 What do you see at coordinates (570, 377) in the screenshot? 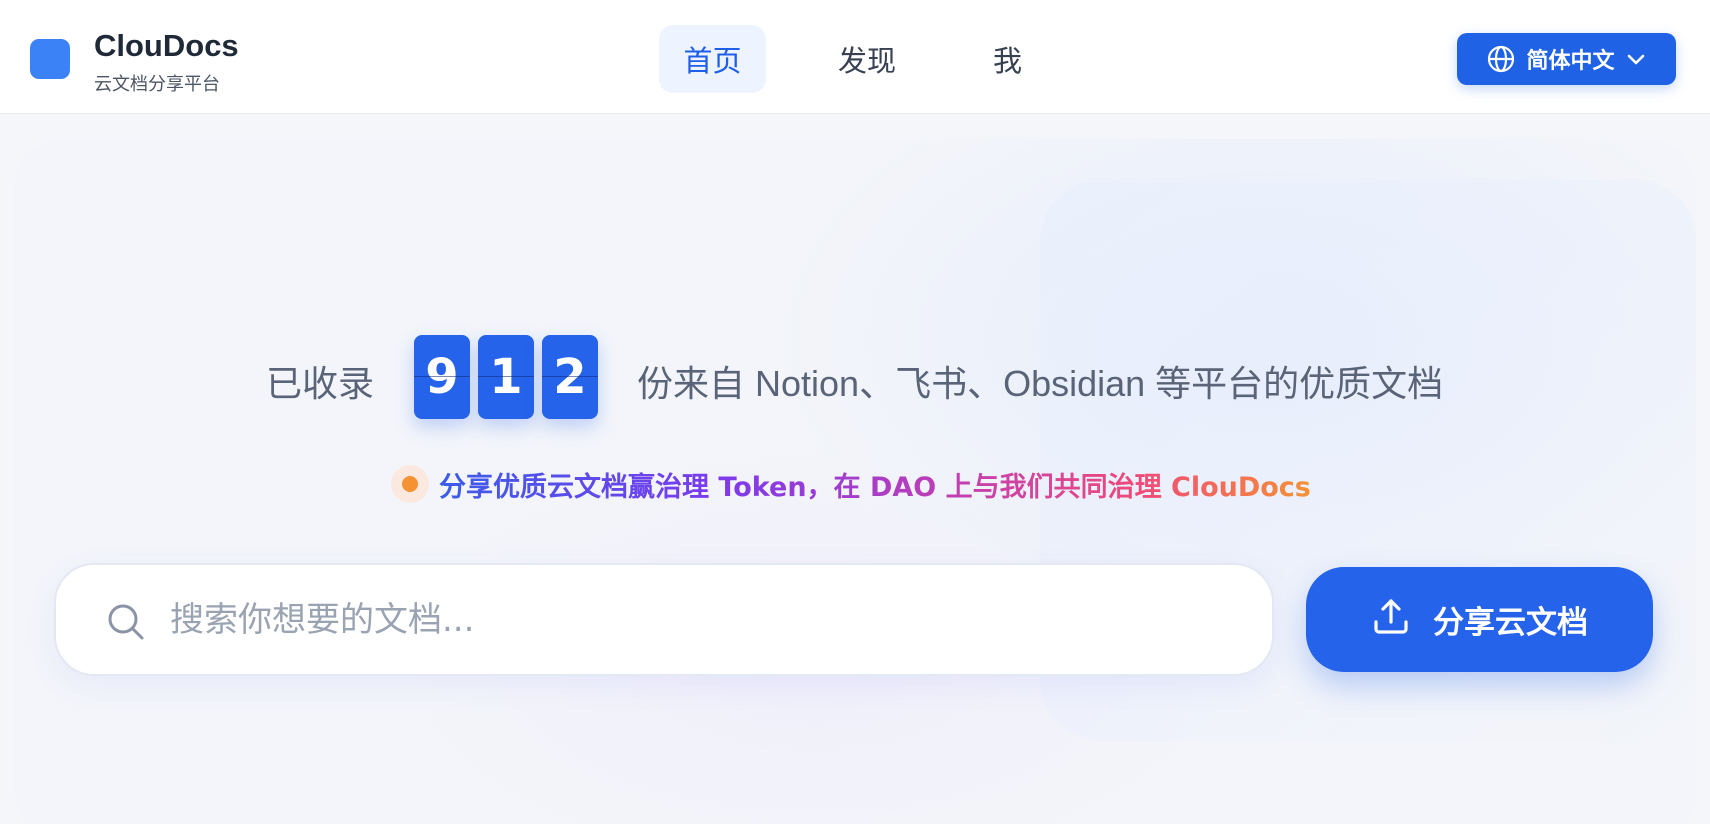
I see `count-digit: 2` at bounding box center [570, 377].